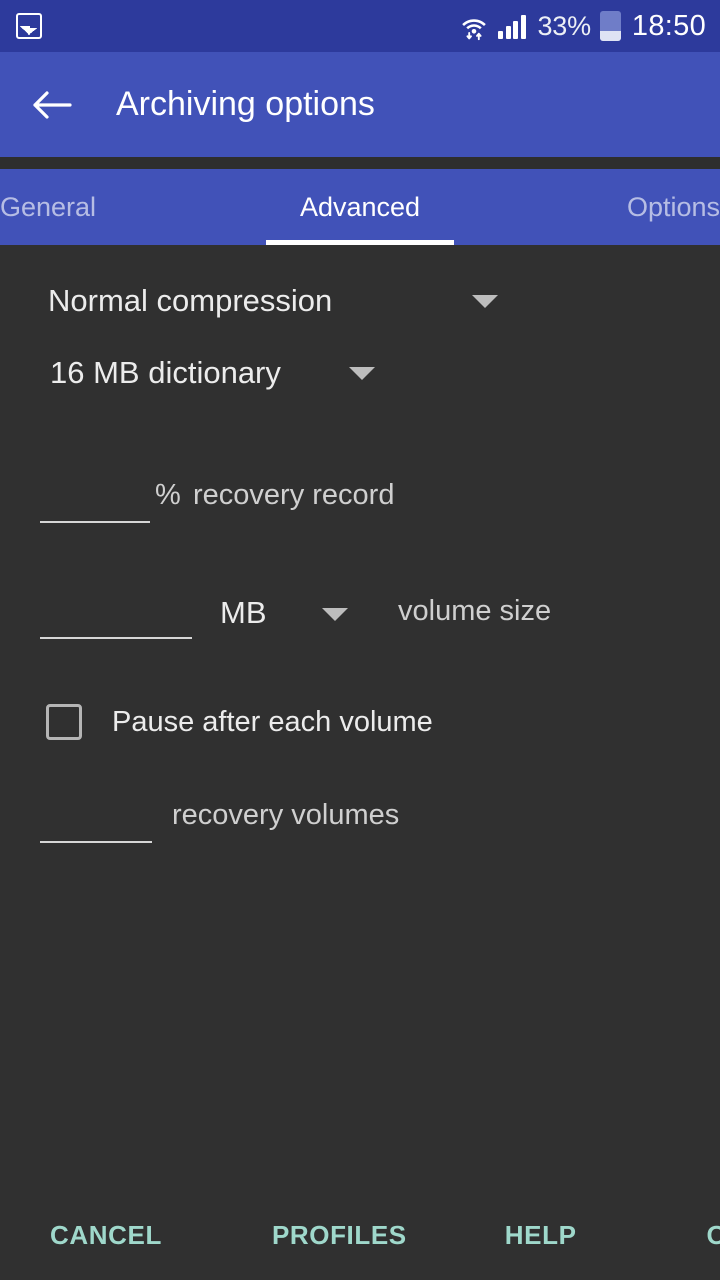 This screenshot has height=1280, width=720. I want to click on tab-general: General, so click(120, 207).